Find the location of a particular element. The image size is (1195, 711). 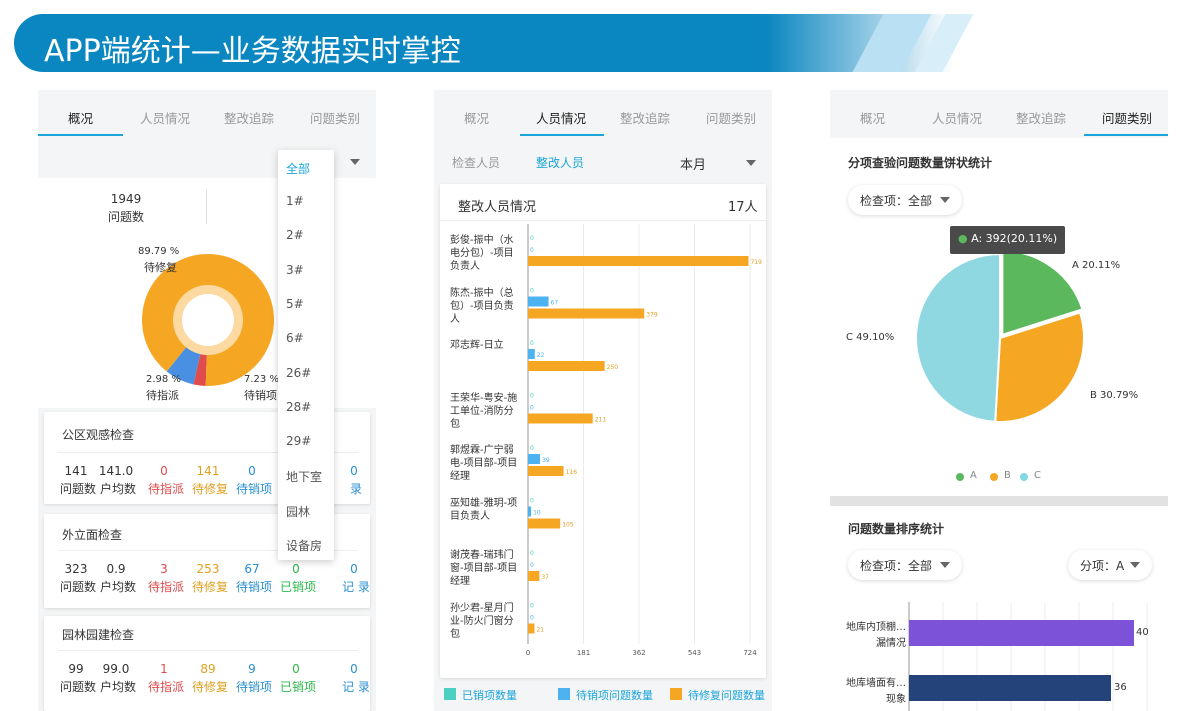

divider is located at coordinates (603, 220).